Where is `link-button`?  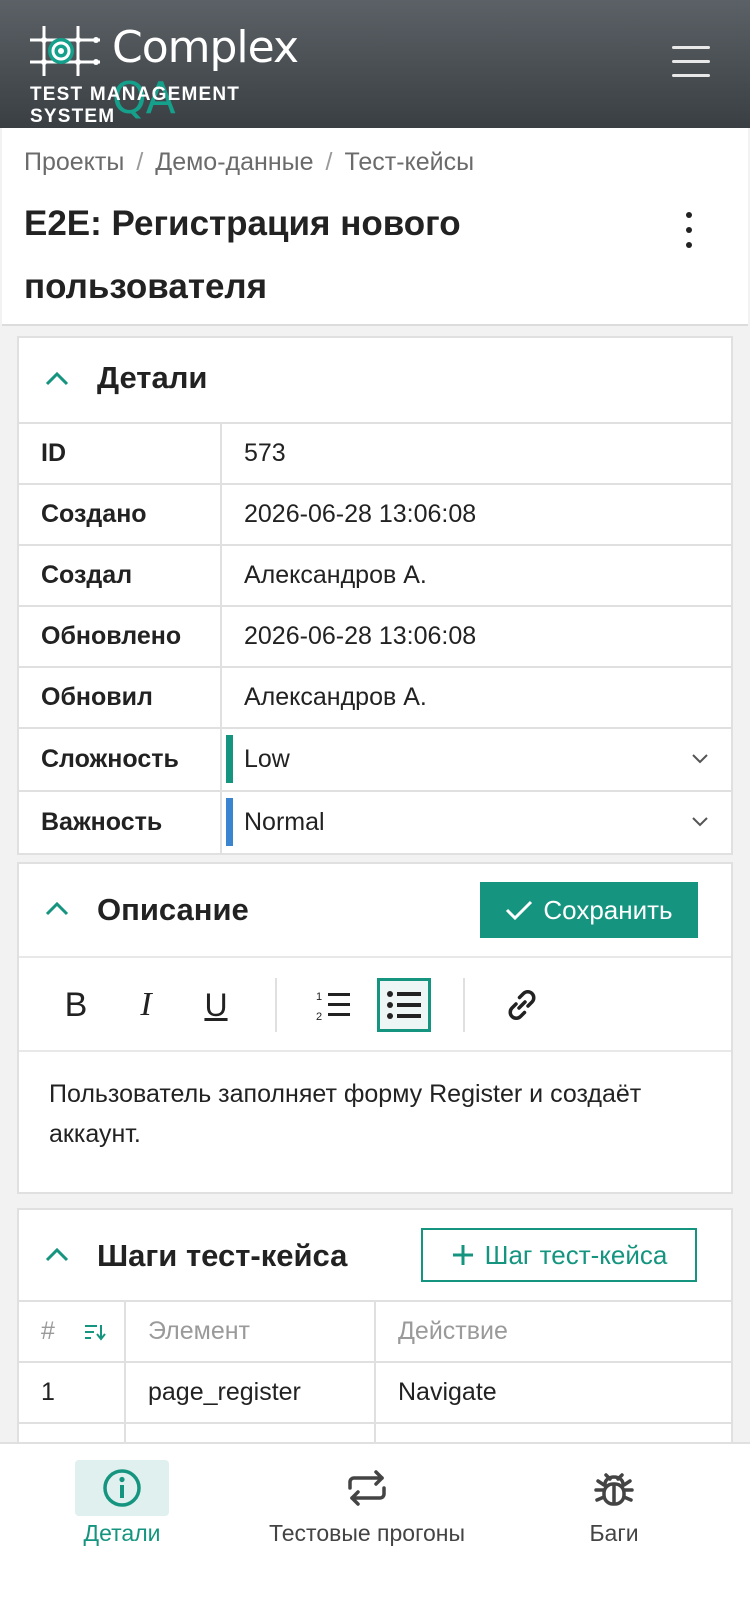 link-button is located at coordinates (522, 1005).